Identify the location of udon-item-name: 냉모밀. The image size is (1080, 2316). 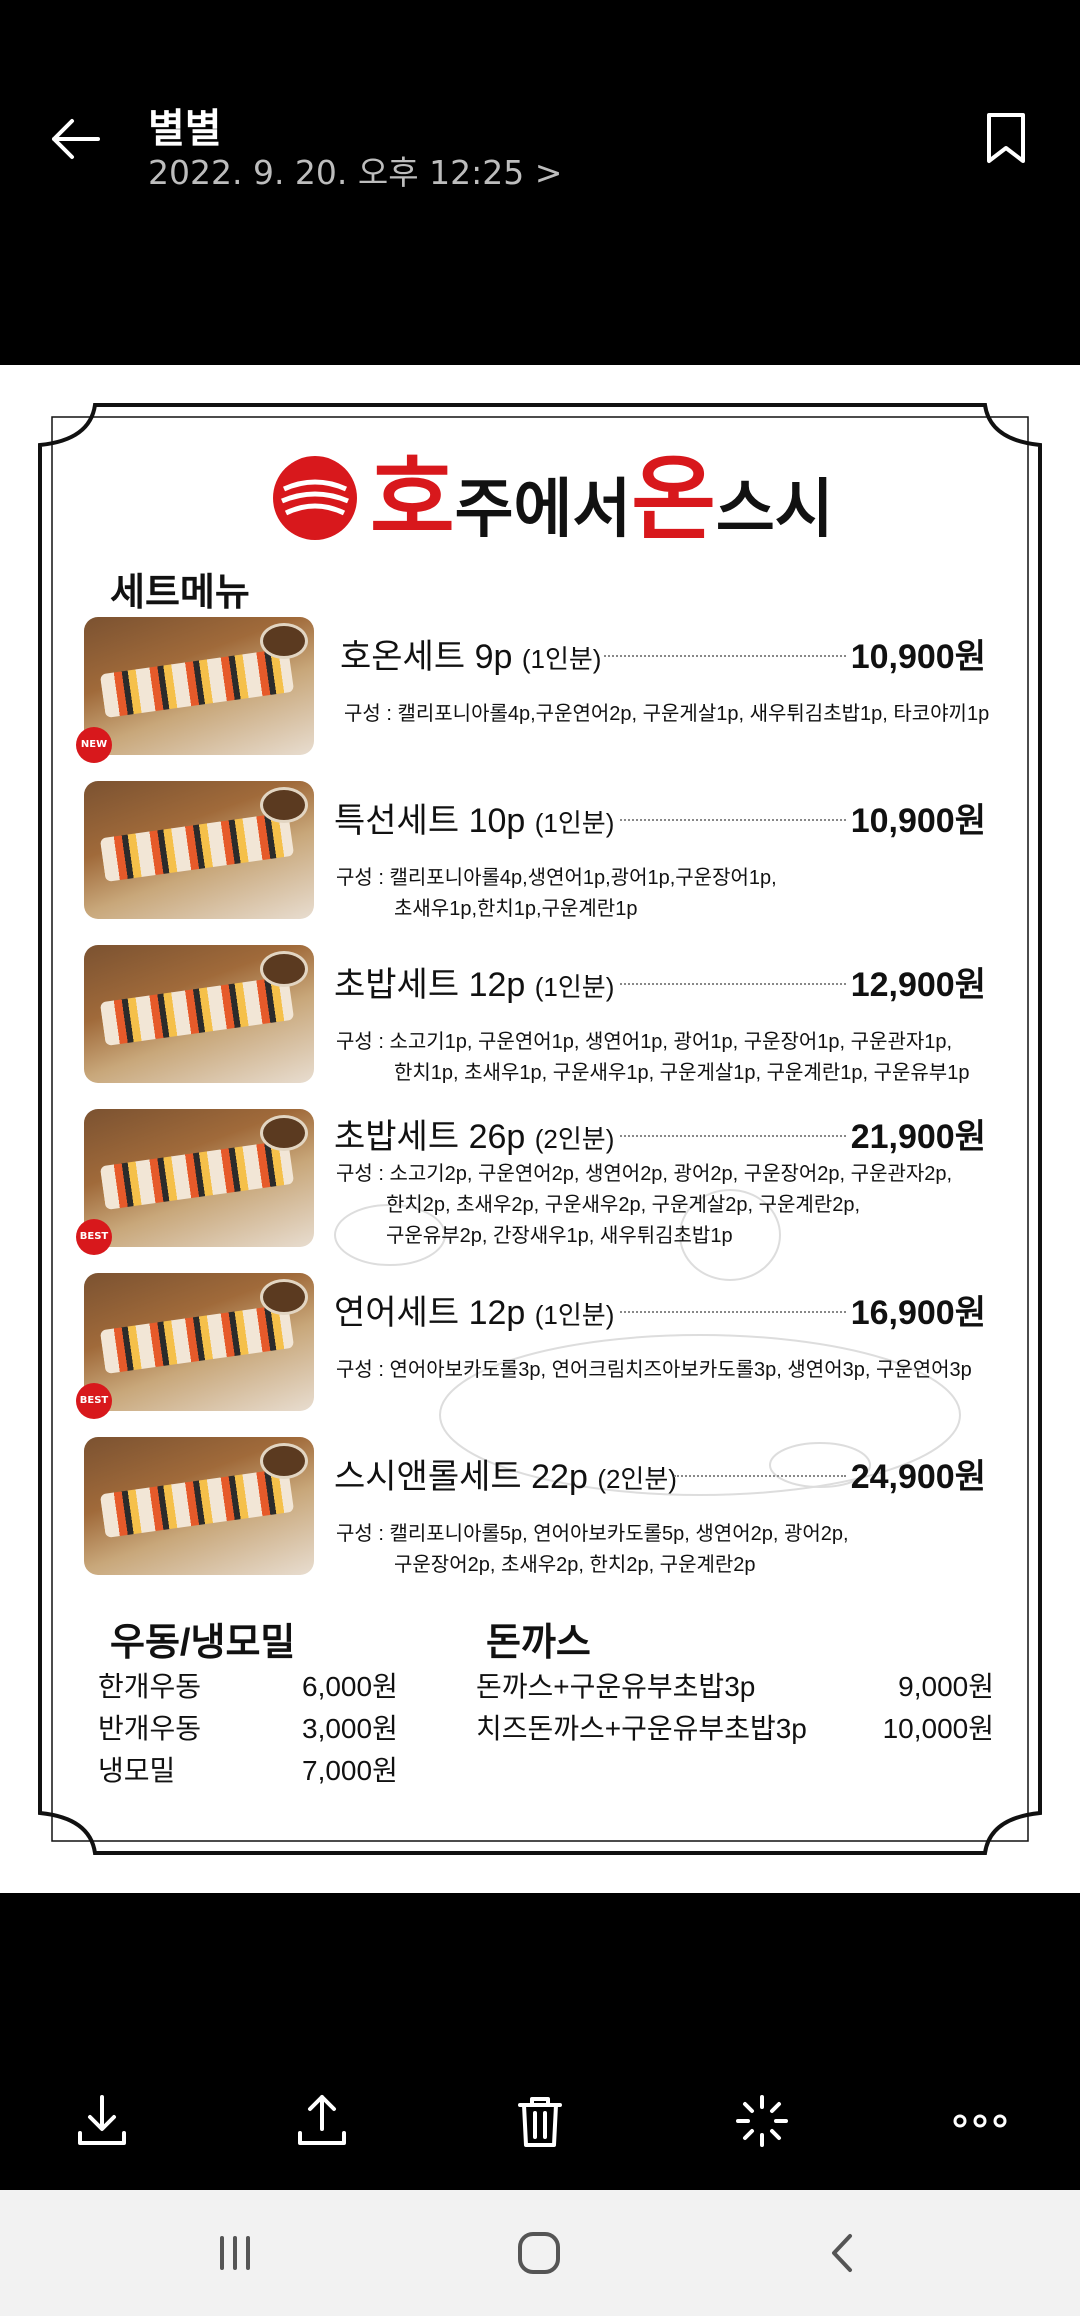
(137, 1770).